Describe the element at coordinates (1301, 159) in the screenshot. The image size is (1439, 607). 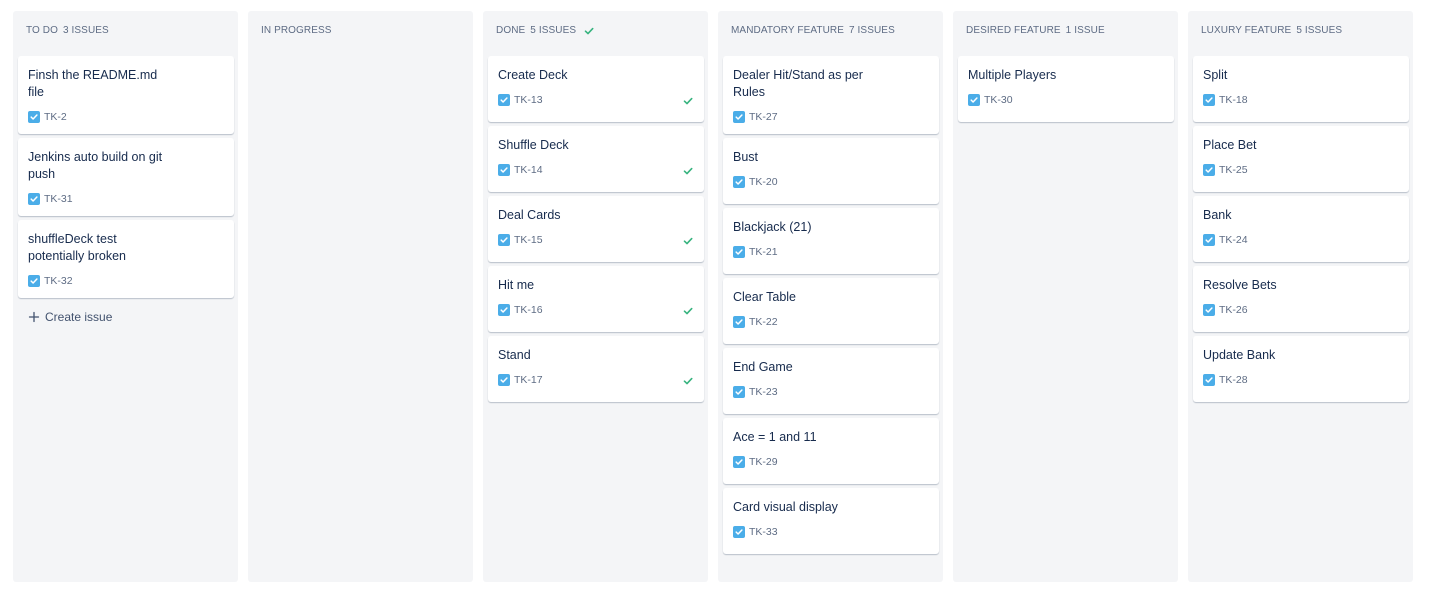
I see `issue-card: Place Bet TK-25` at that location.